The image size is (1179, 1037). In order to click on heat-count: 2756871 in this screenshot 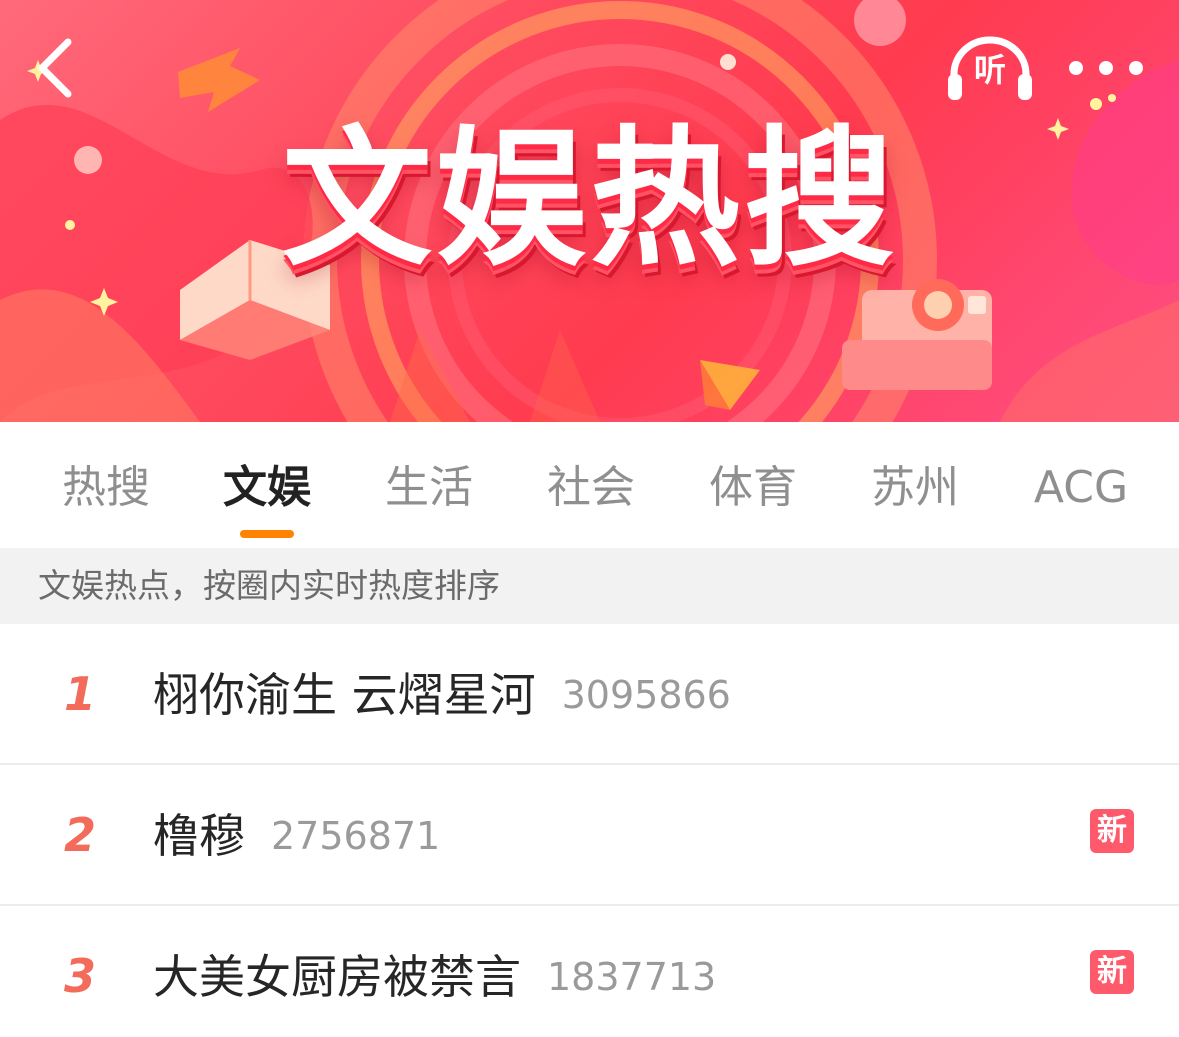, I will do `click(356, 836)`.